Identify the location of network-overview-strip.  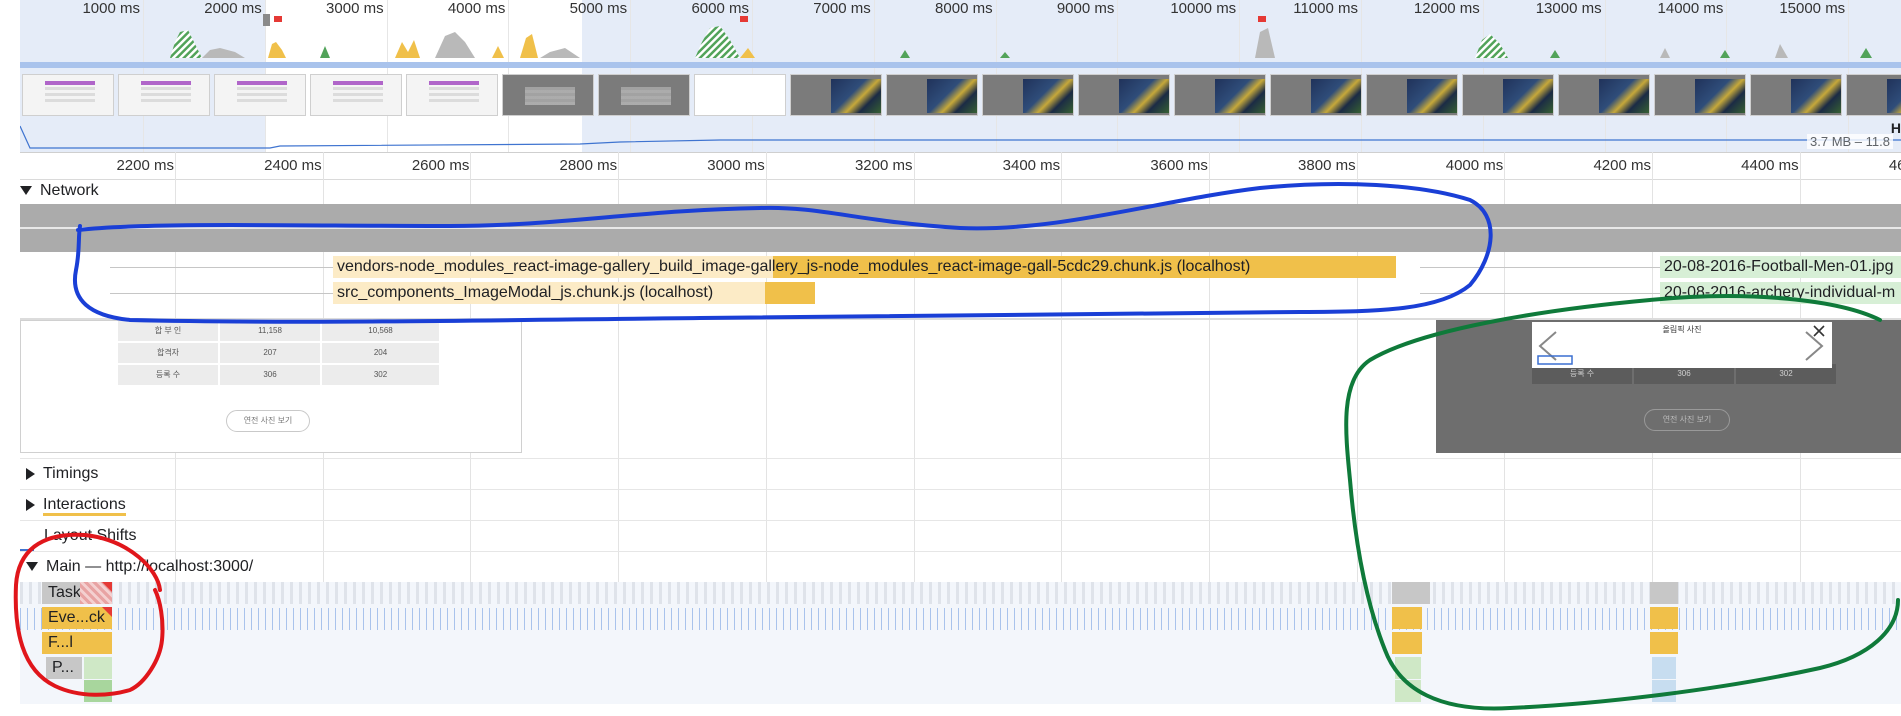
(960, 65).